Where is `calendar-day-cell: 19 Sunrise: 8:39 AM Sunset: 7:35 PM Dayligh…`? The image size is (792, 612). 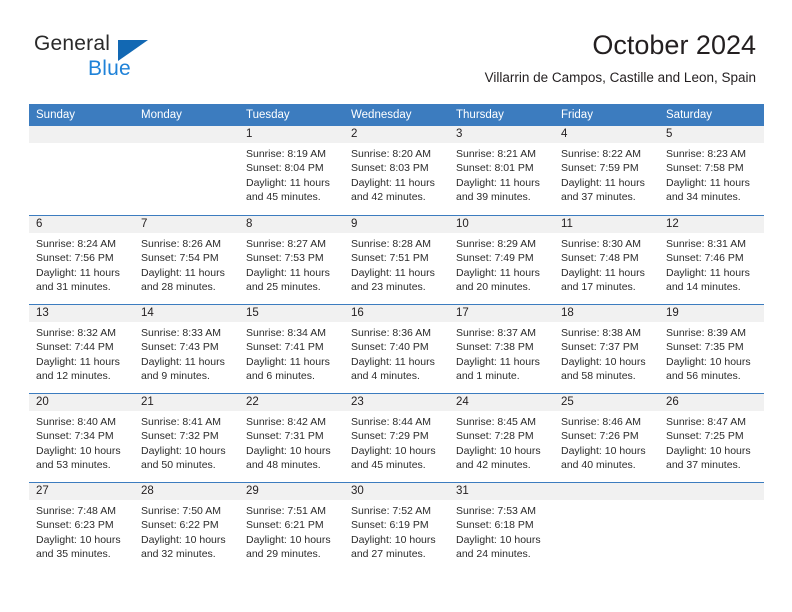
calendar-day-cell: 19 Sunrise: 8:39 AM Sunset: 7:35 PM Dayligh… is located at coordinates (711, 349).